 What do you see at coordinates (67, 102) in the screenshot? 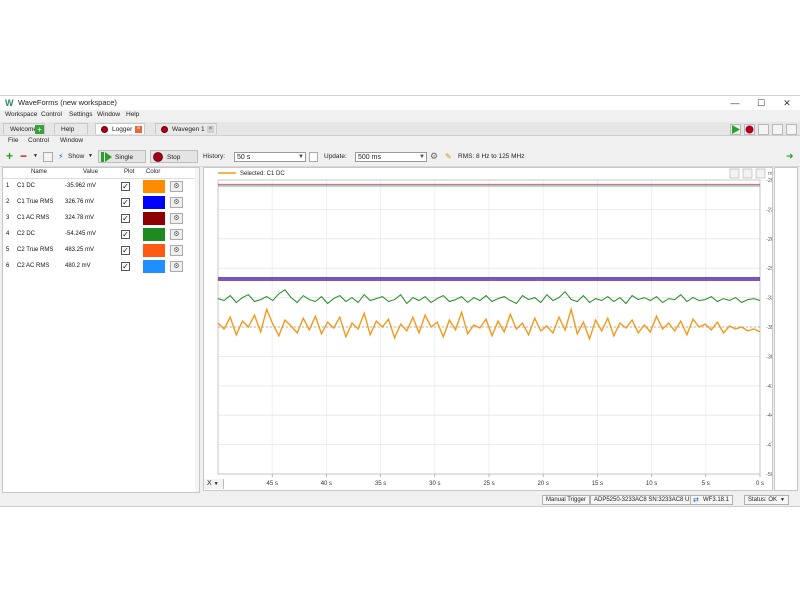
I see `window-title: WaveForms (new workspace)` at bounding box center [67, 102].